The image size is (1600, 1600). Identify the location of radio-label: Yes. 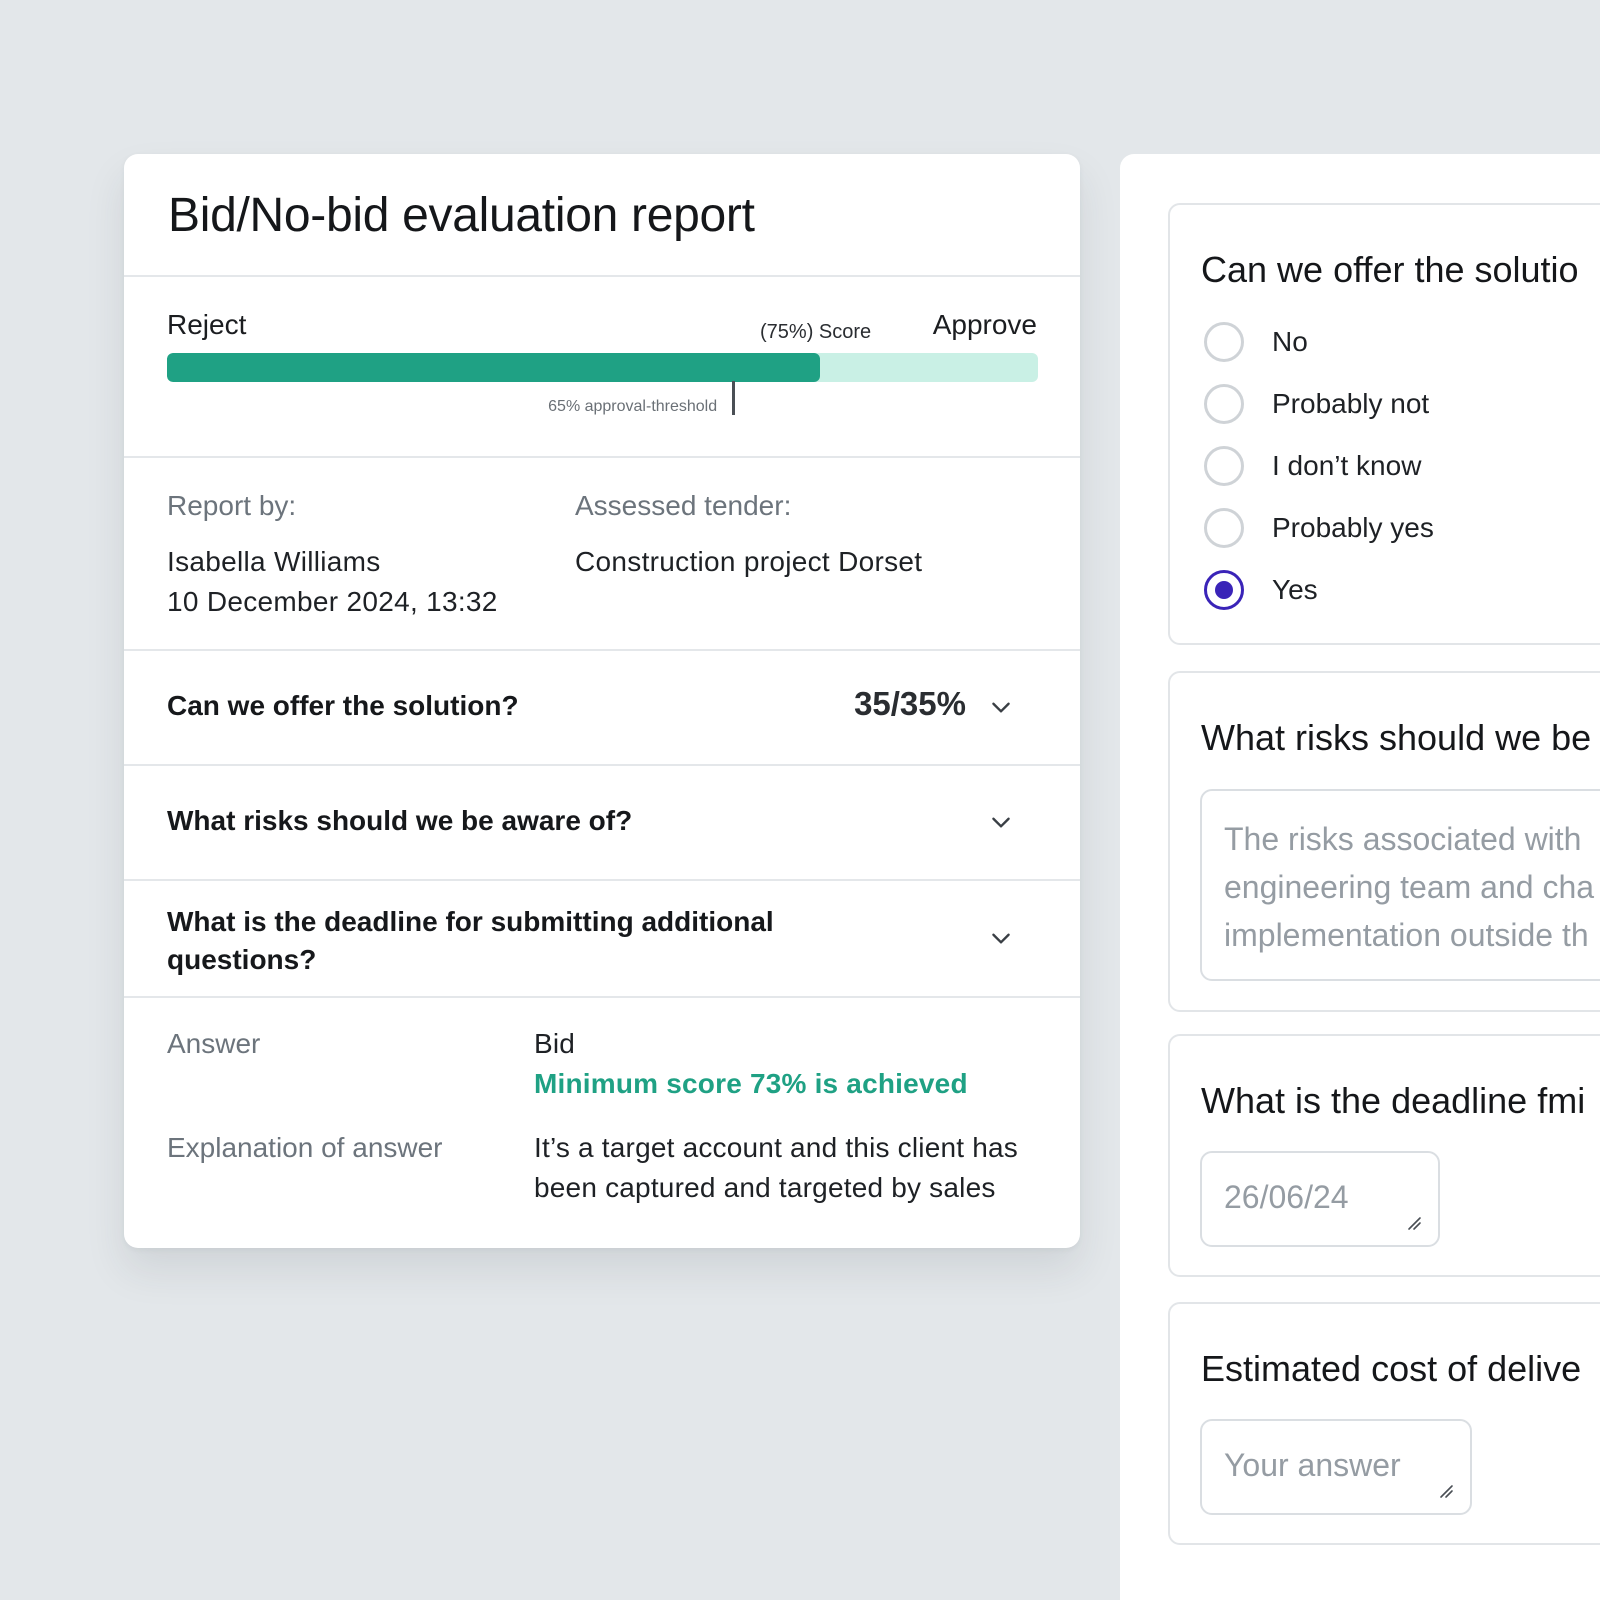
(1295, 589).